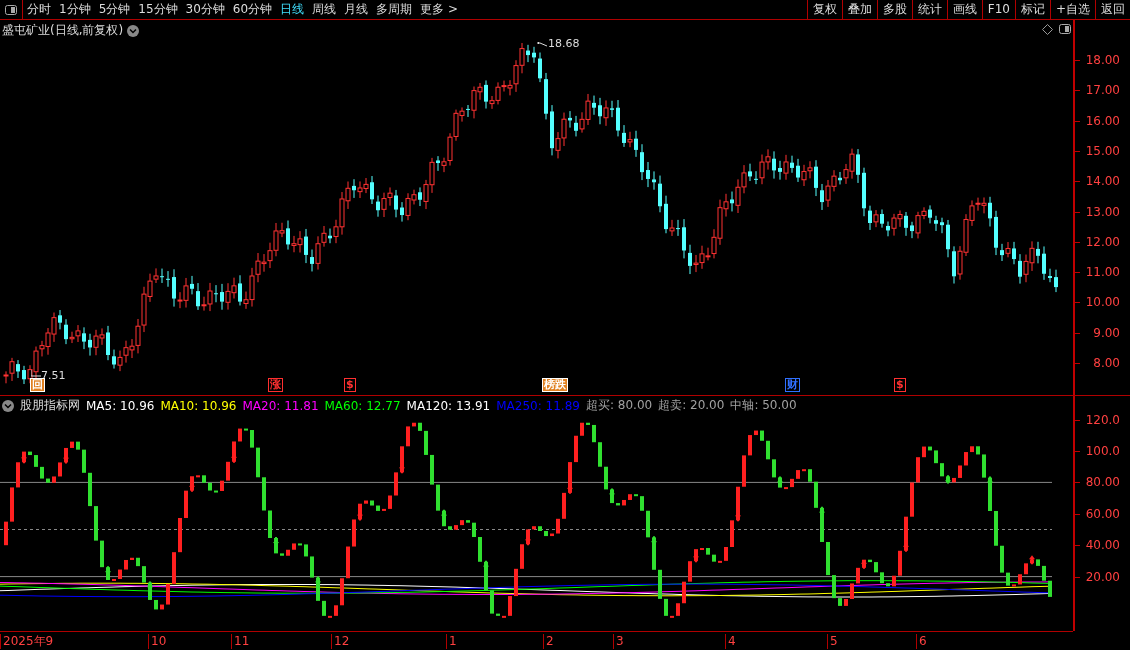 Image resolution: width=1130 pixels, height=650 pixels. Describe the element at coordinates (1102, 150) in the screenshot. I see `axis-label: 15.00` at that location.